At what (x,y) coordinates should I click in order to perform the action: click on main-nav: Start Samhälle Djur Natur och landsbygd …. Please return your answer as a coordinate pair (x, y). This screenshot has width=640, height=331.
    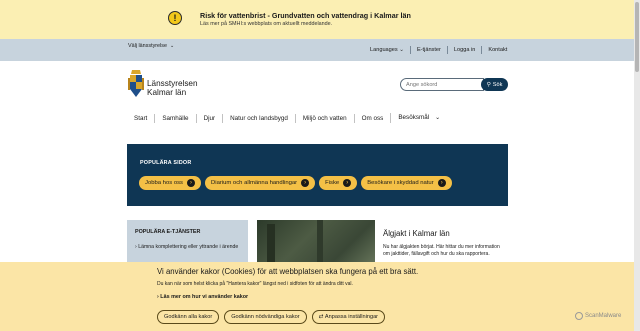
    Looking at the image, I should click on (287, 118).